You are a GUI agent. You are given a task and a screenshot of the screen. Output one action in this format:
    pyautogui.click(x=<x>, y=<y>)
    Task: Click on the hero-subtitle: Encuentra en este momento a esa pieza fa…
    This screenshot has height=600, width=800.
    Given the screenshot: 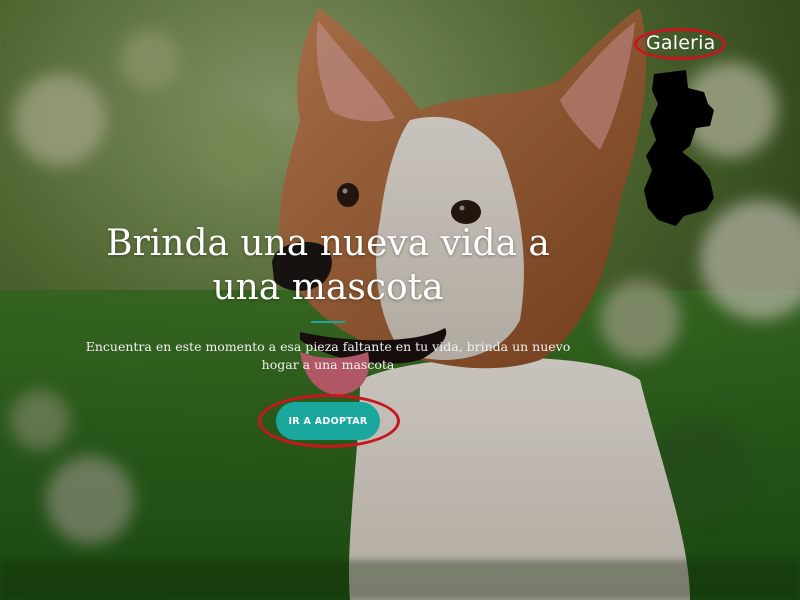 What is the action you would take?
    pyautogui.click(x=328, y=355)
    